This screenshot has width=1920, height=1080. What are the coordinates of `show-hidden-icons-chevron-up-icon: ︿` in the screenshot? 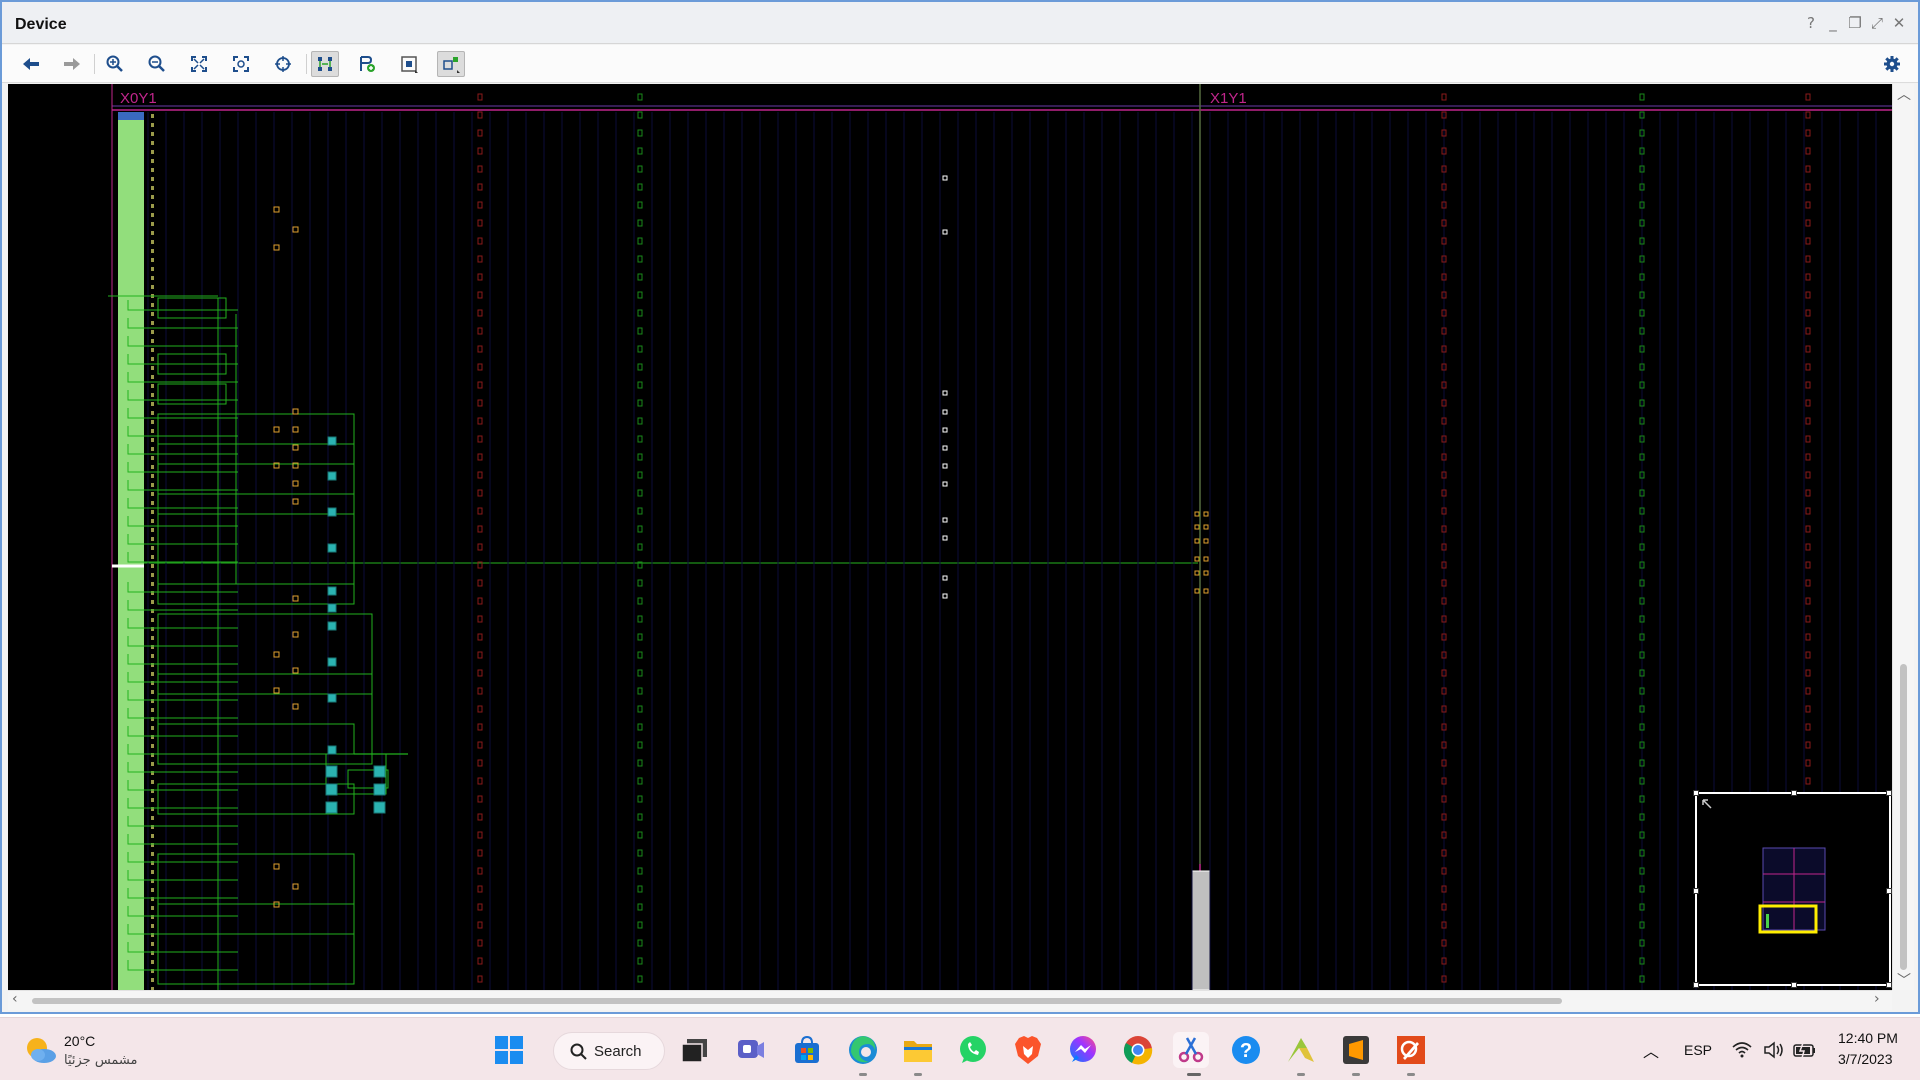 It's located at (1651, 1050).